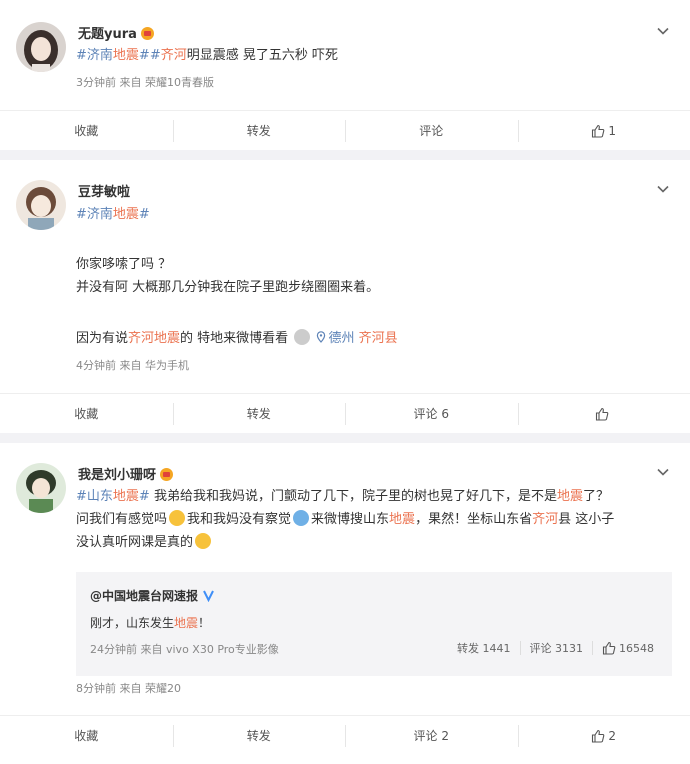  Describe the element at coordinates (484, 648) in the screenshot. I see `repost-repost-count: 转发 1441` at that location.